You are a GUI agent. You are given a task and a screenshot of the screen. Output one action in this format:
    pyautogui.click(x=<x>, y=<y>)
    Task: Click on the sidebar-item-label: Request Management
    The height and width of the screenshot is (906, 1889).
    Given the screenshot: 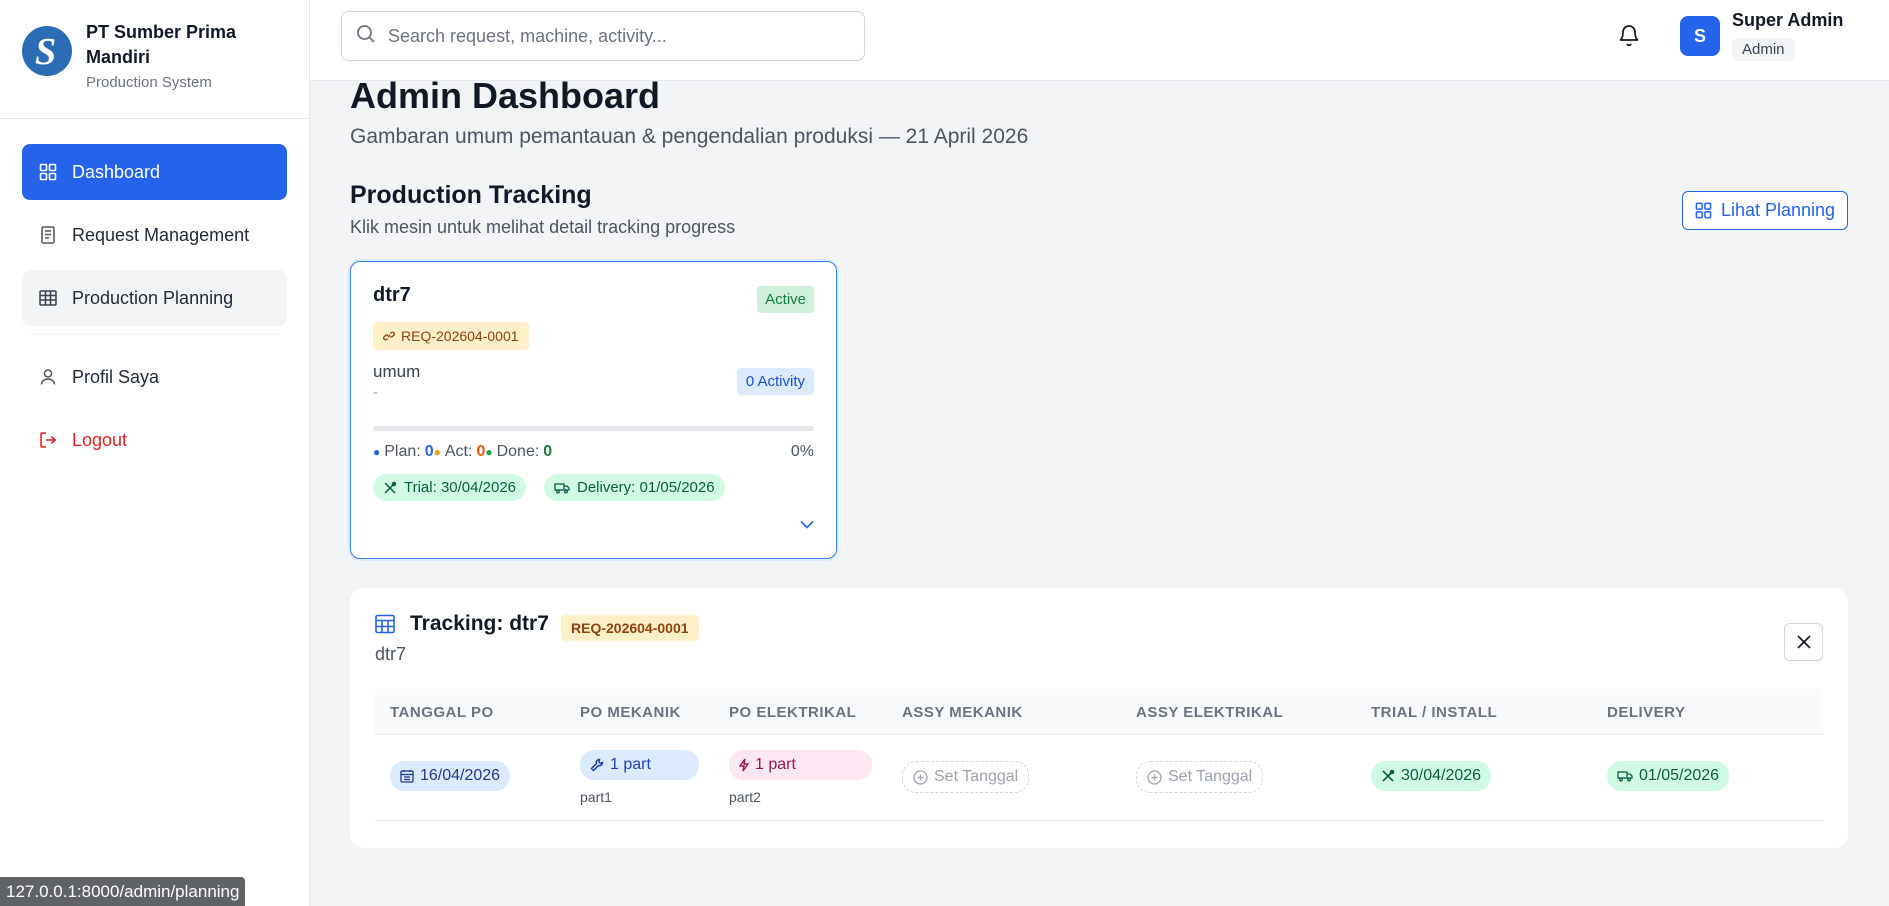 What is the action you would take?
    pyautogui.click(x=161, y=234)
    